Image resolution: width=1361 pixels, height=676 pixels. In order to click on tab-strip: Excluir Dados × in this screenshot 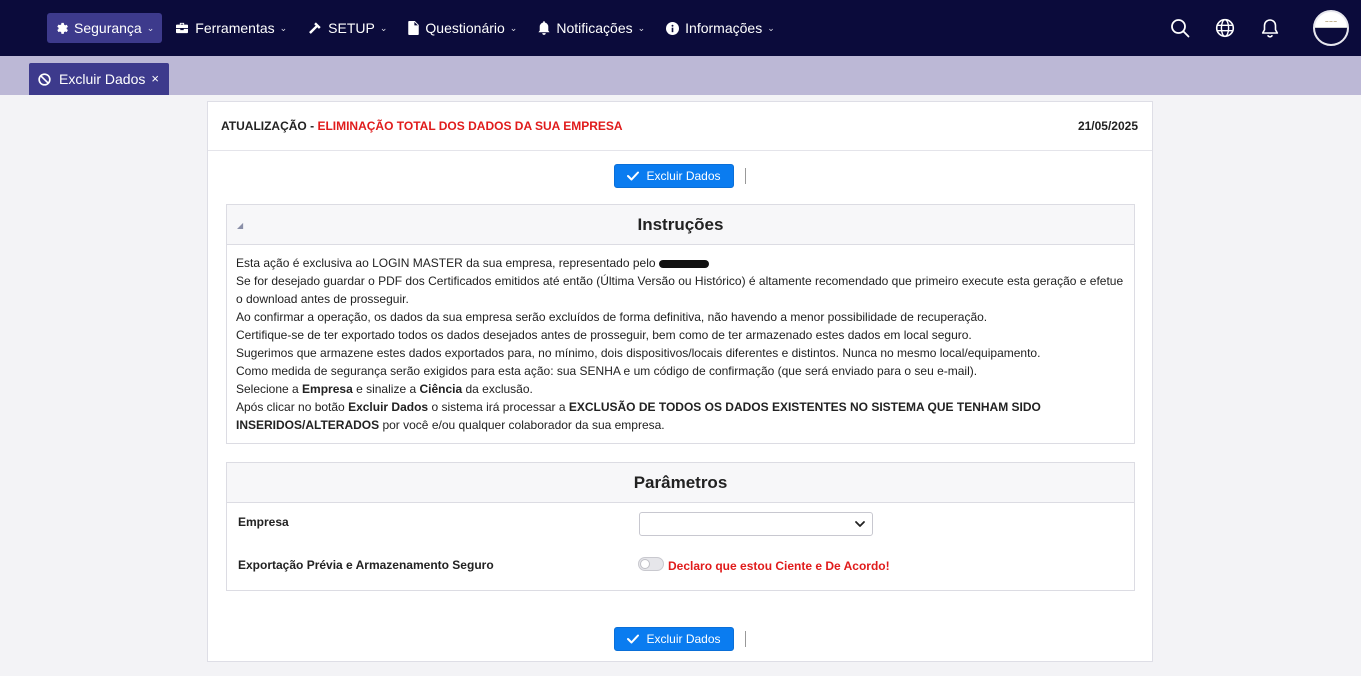, I will do `click(680, 75)`.